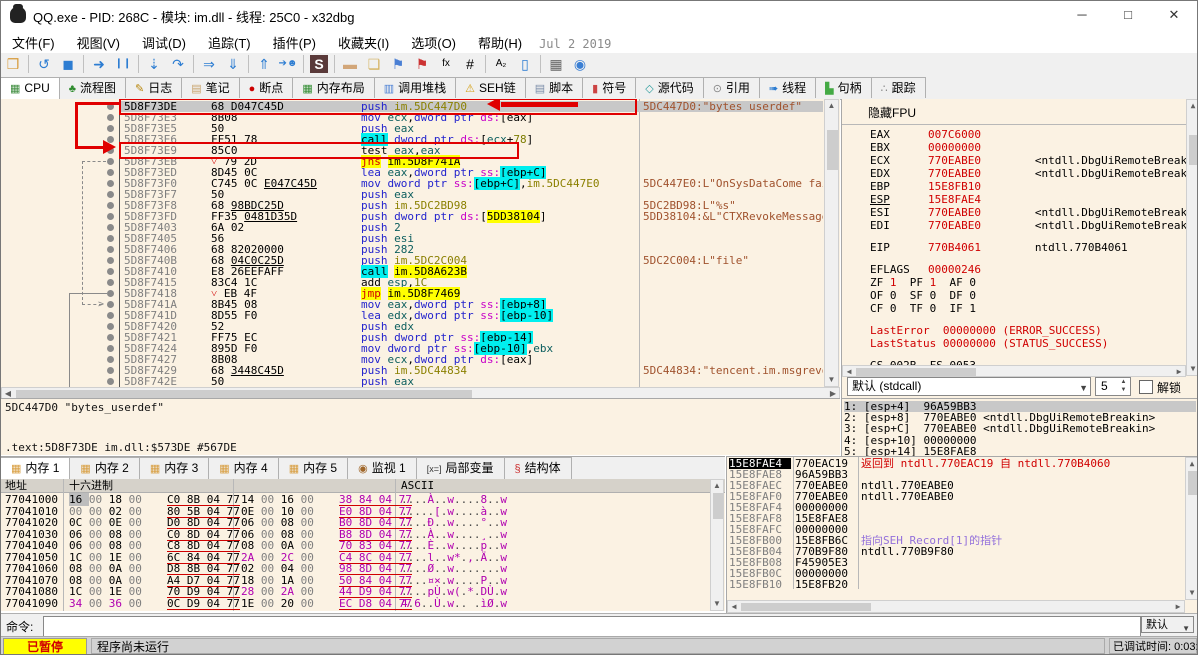  What do you see at coordinates (363, 42) in the screenshot?
I see `menu-item-5: 收藏夹(I)` at bounding box center [363, 42].